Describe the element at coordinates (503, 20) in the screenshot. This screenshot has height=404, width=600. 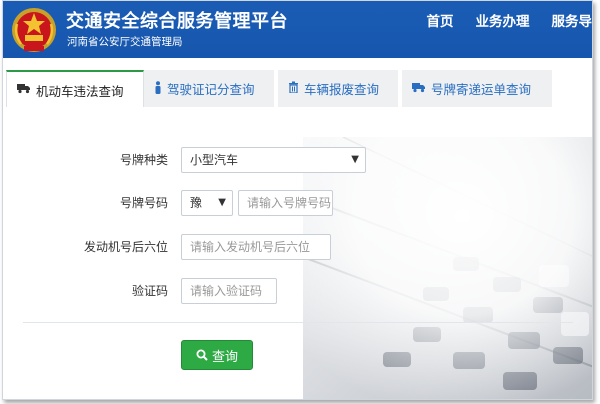
I see `nav-item-business: 业务办理` at that location.